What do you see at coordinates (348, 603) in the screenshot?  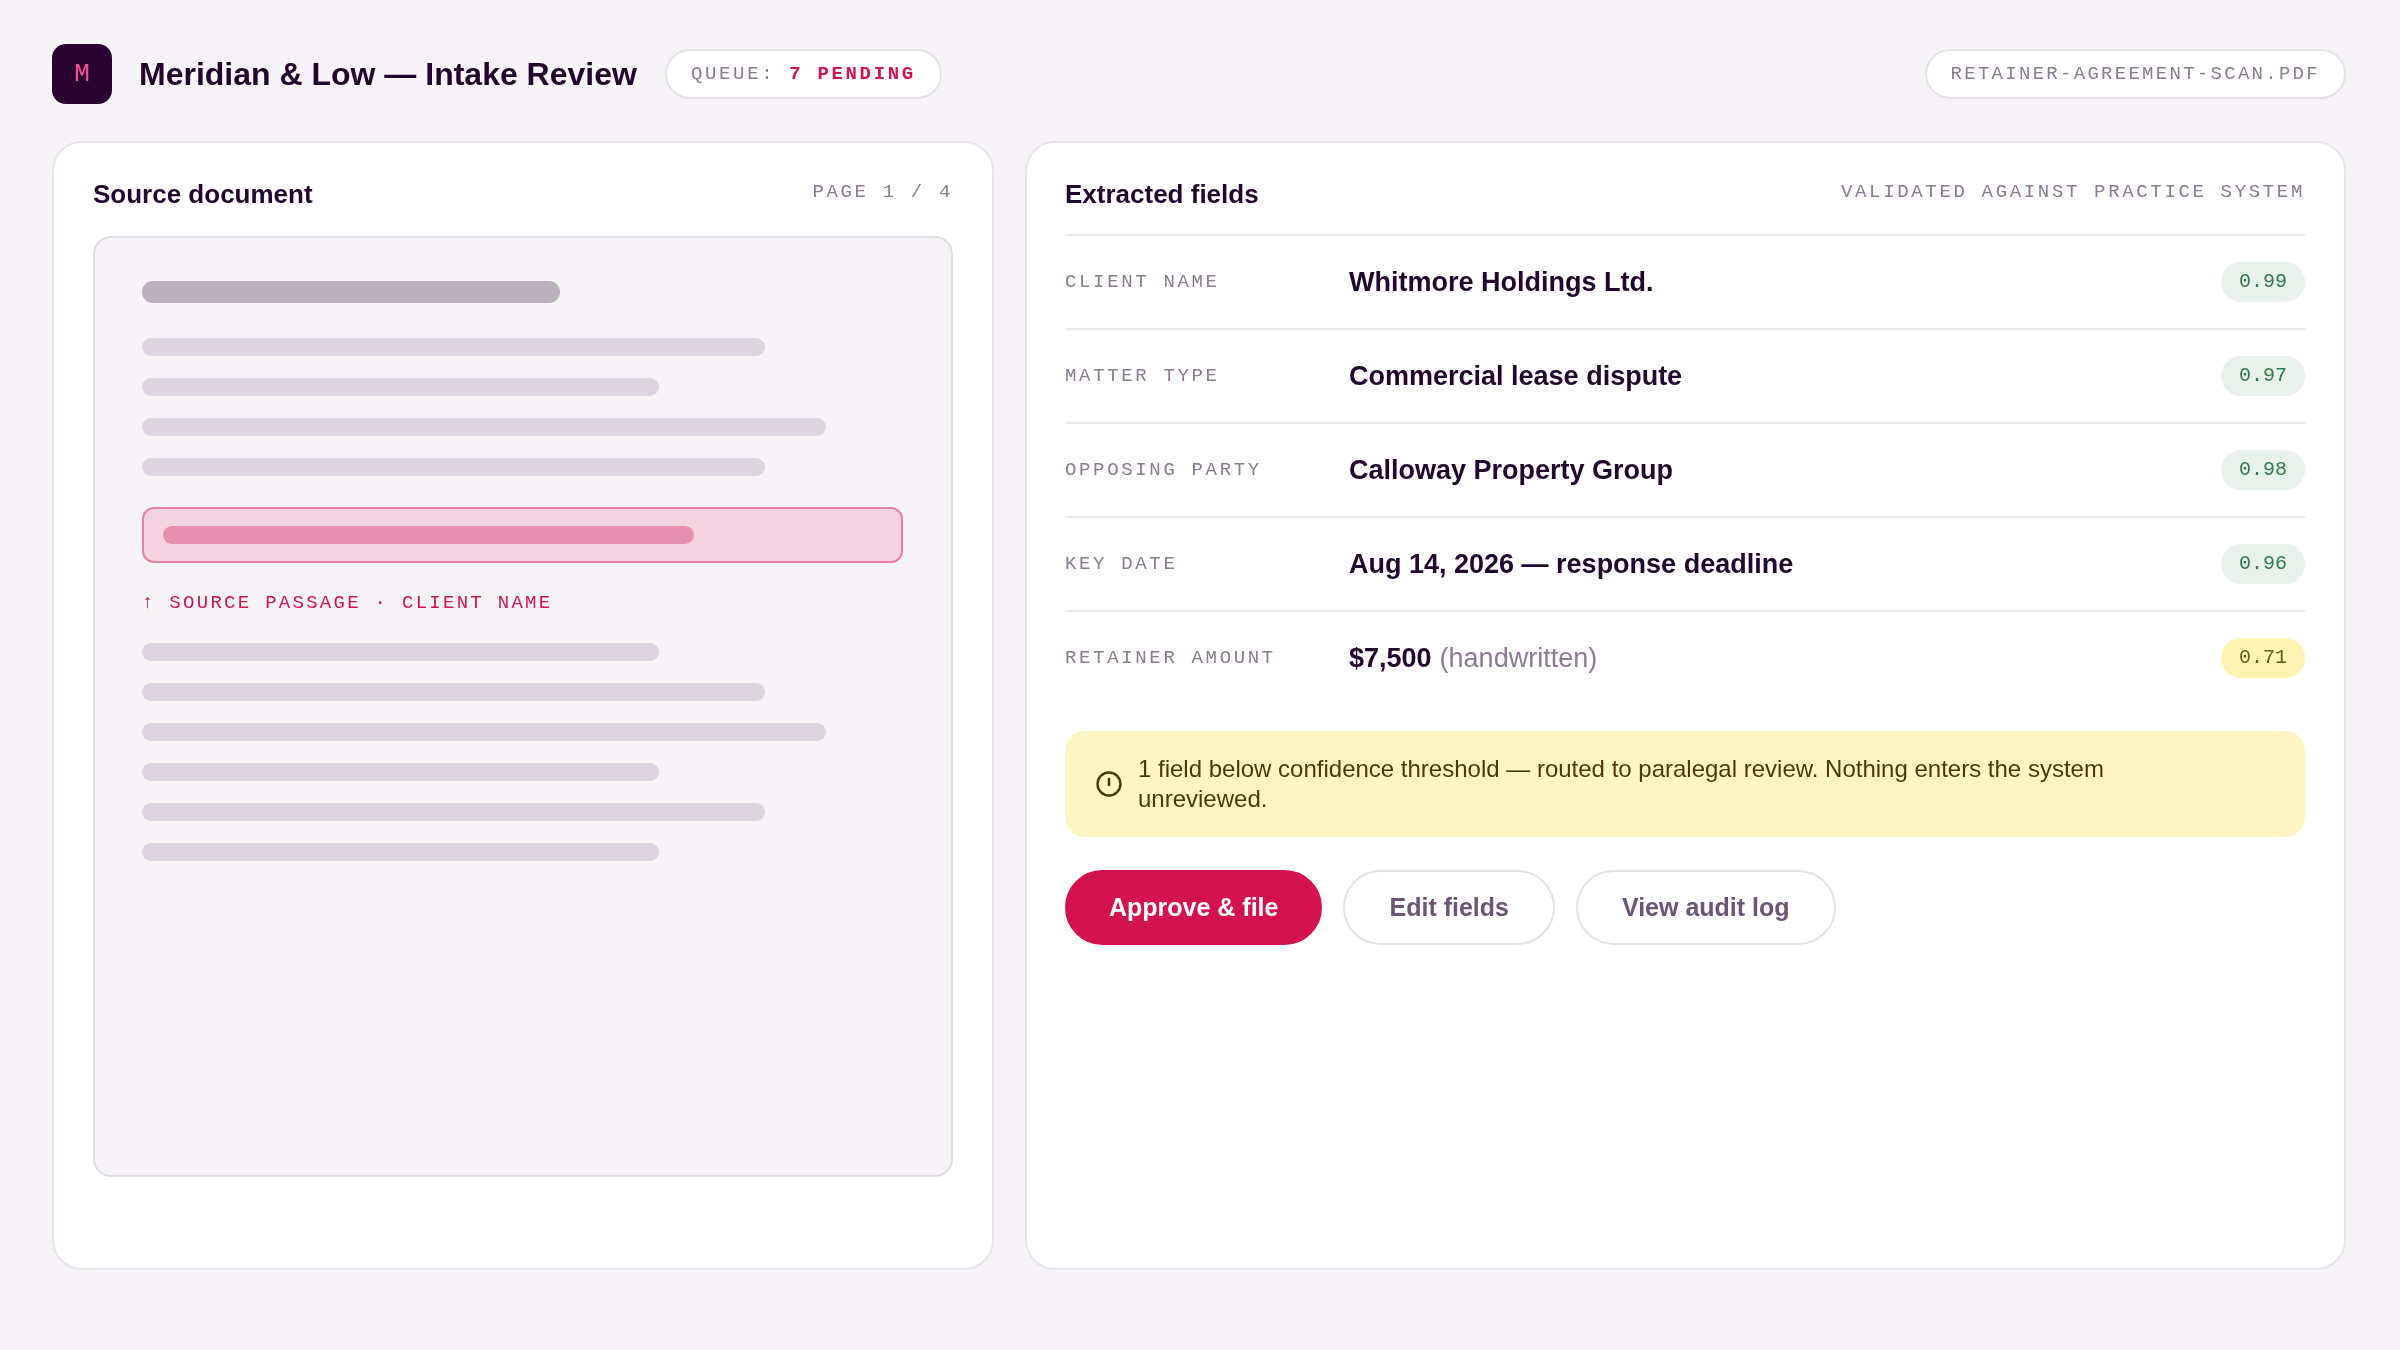 I see `source-passage-label: ↑ SOURCE PASSAGE · CLIENT NAME` at bounding box center [348, 603].